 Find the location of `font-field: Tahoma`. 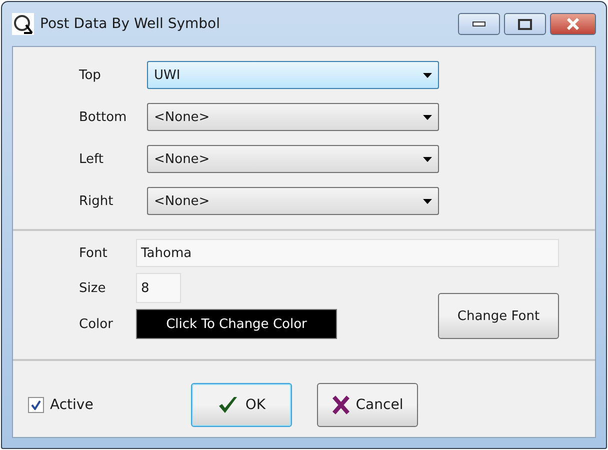

font-field: Tahoma is located at coordinates (347, 253).